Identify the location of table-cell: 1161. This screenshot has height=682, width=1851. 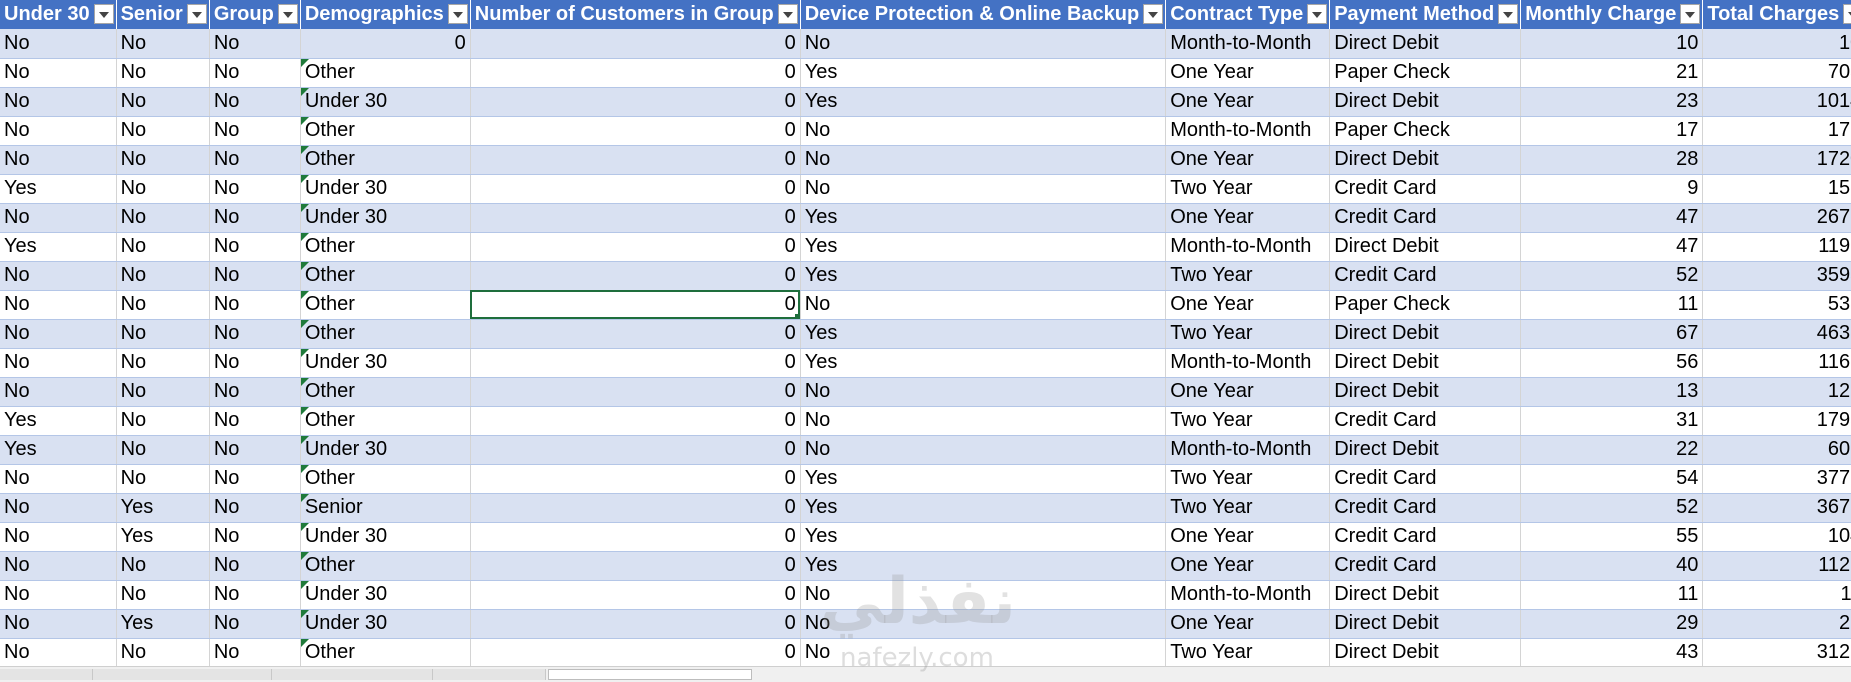
(1776, 363).